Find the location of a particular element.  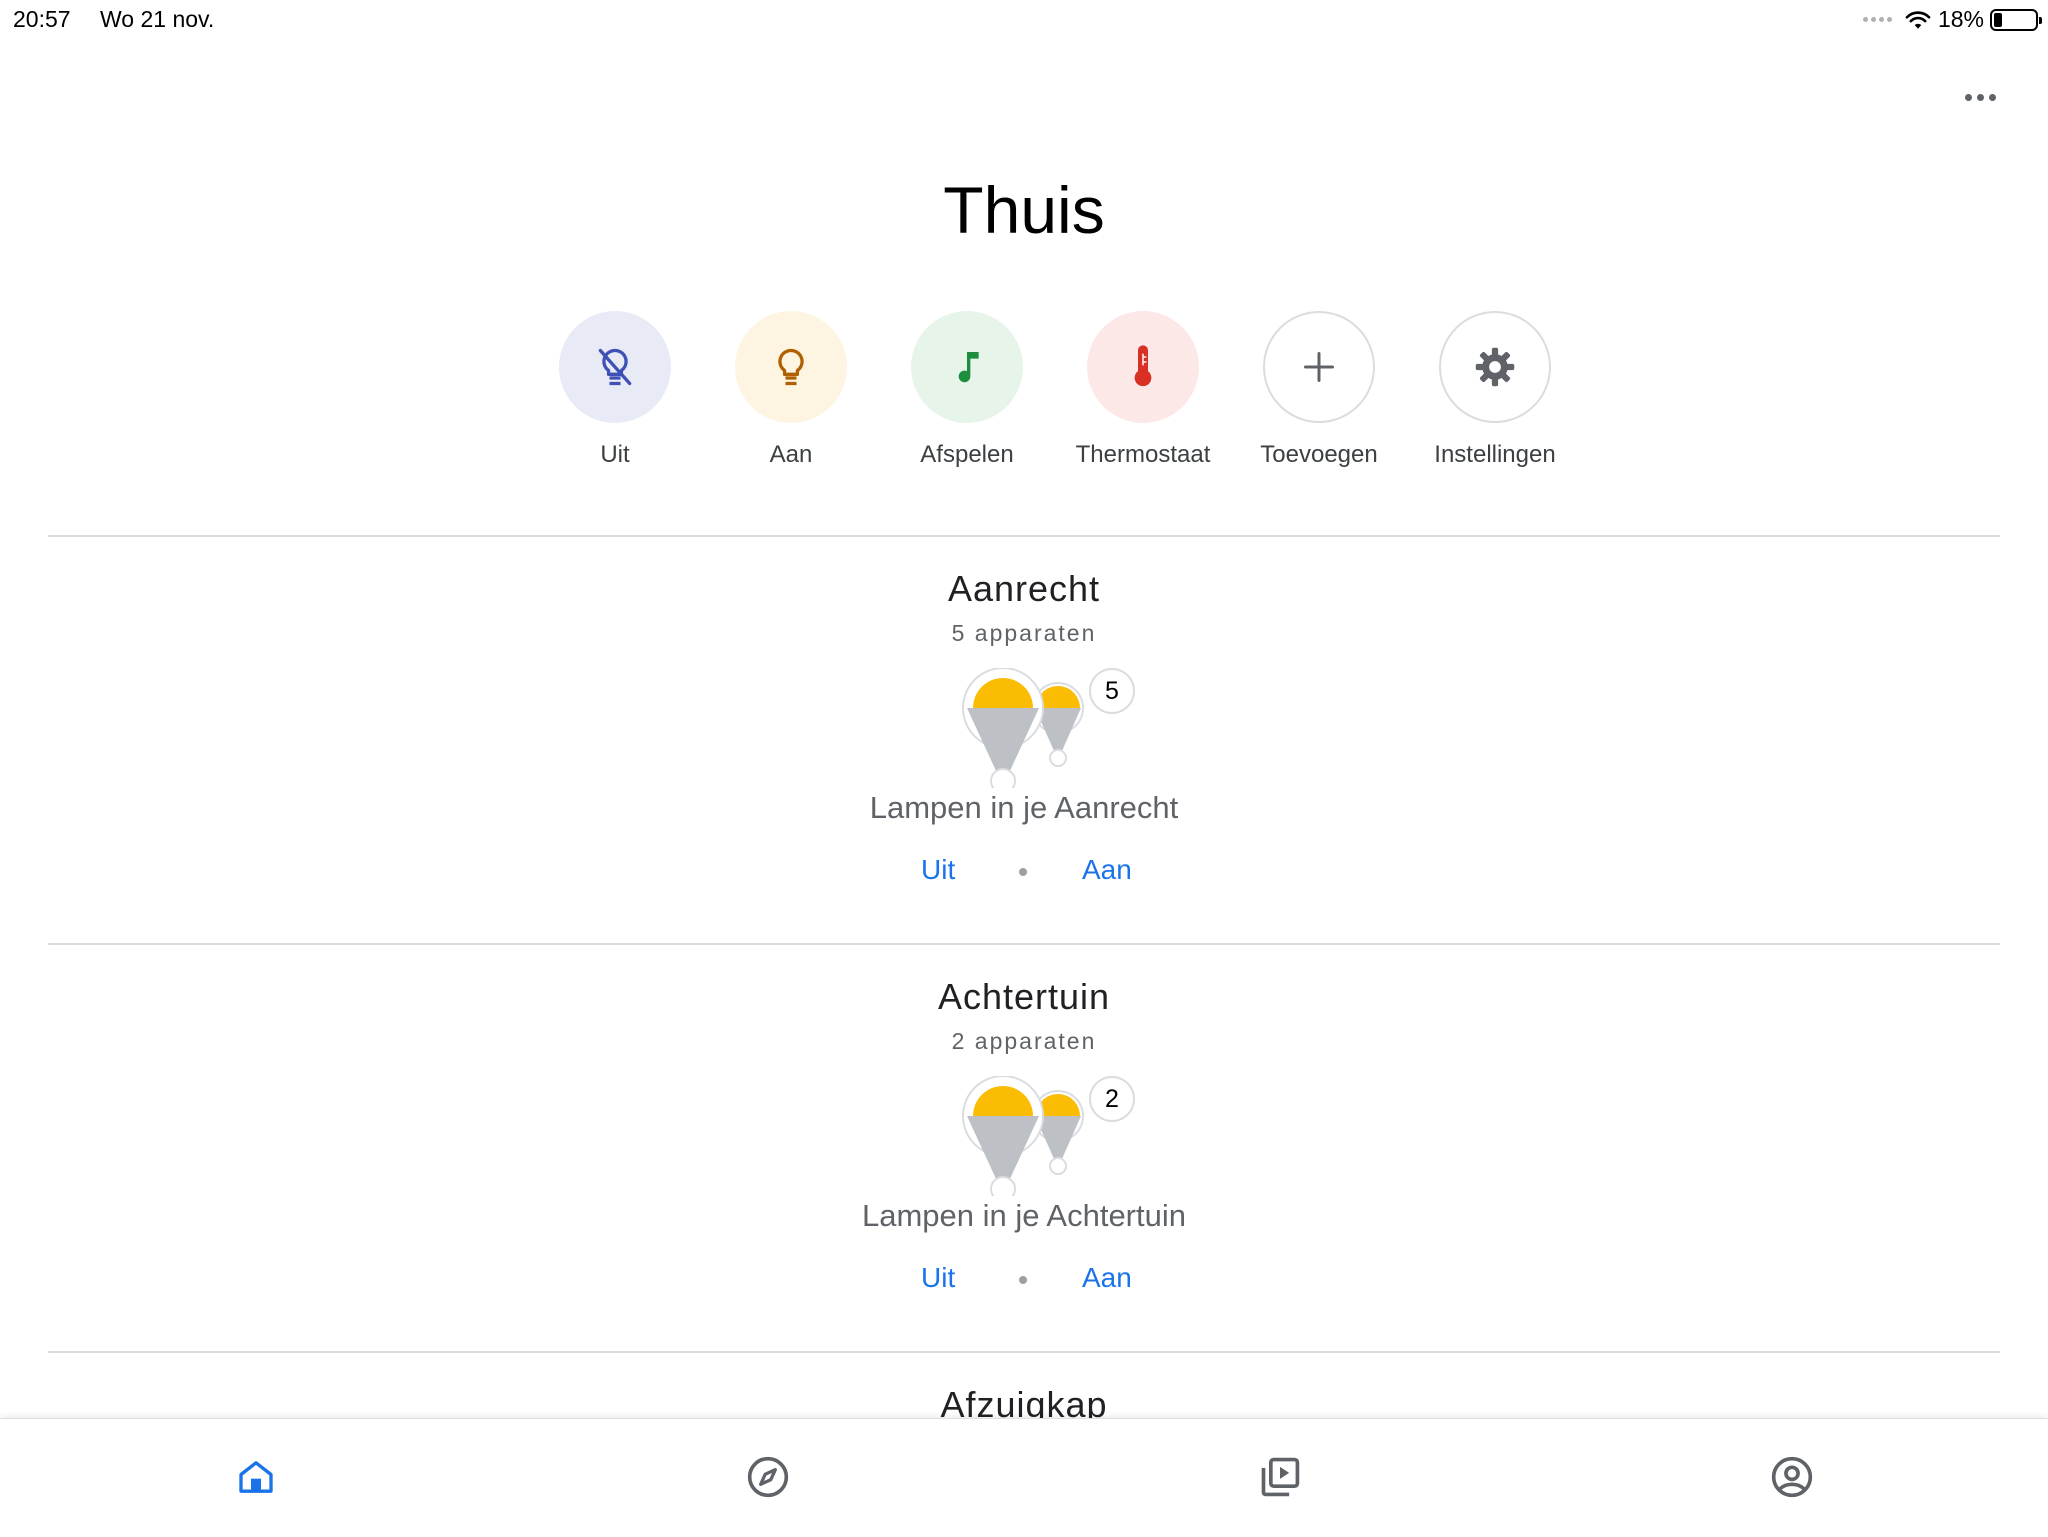

more-options-icon is located at coordinates (1968, 97).